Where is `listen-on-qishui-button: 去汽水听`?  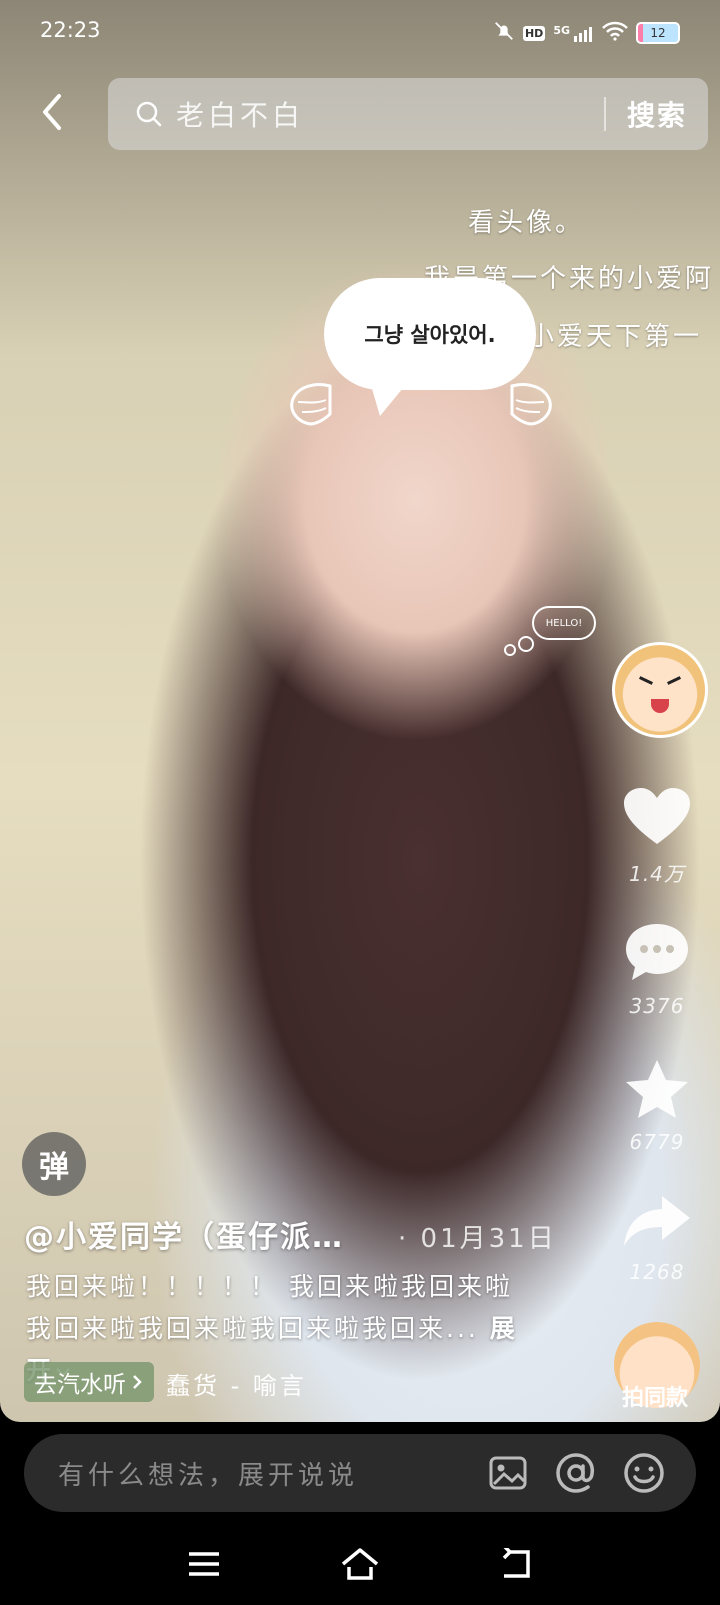 listen-on-qishui-button: 去汽水听 is located at coordinates (89, 1382).